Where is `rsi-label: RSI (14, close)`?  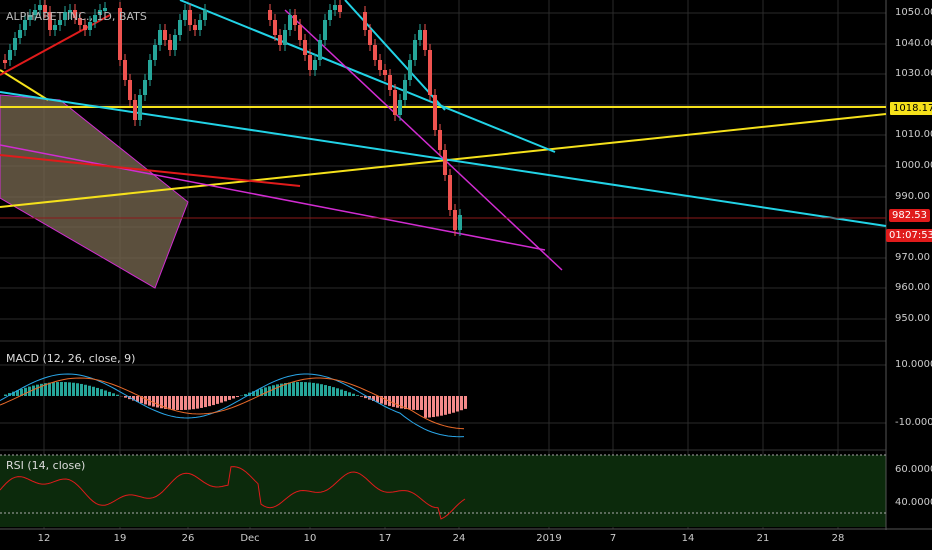 rsi-label: RSI (14, close) is located at coordinates (46, 465).